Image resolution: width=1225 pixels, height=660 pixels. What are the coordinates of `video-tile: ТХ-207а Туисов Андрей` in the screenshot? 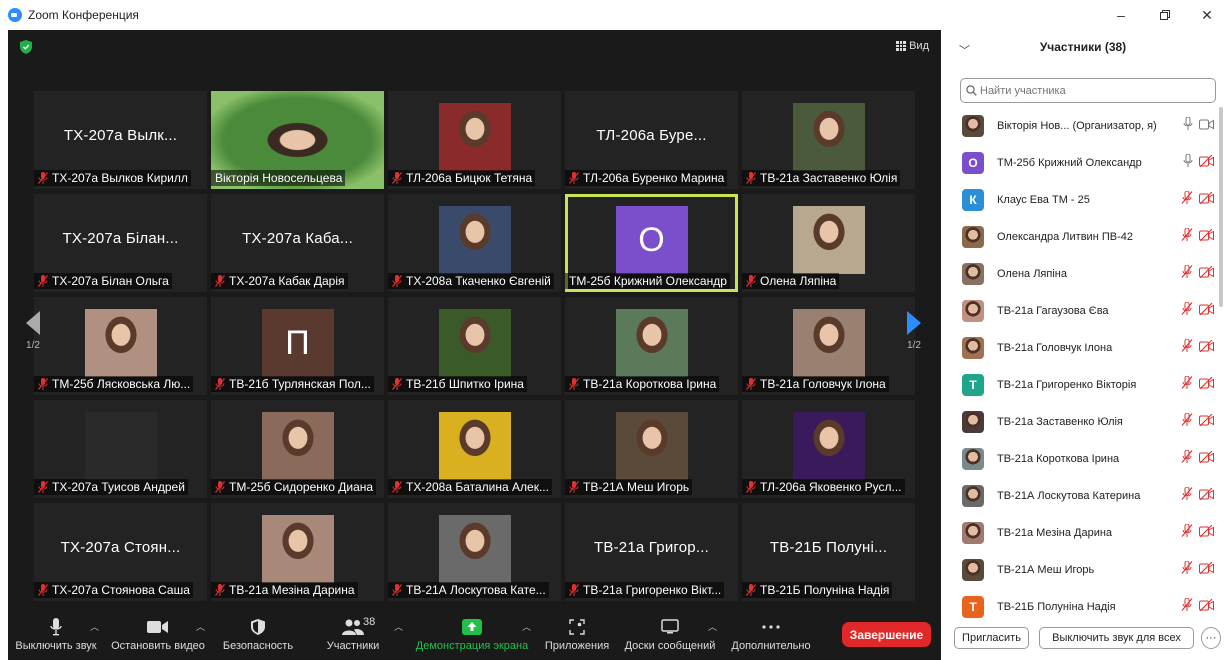 It's located at (120, 449).